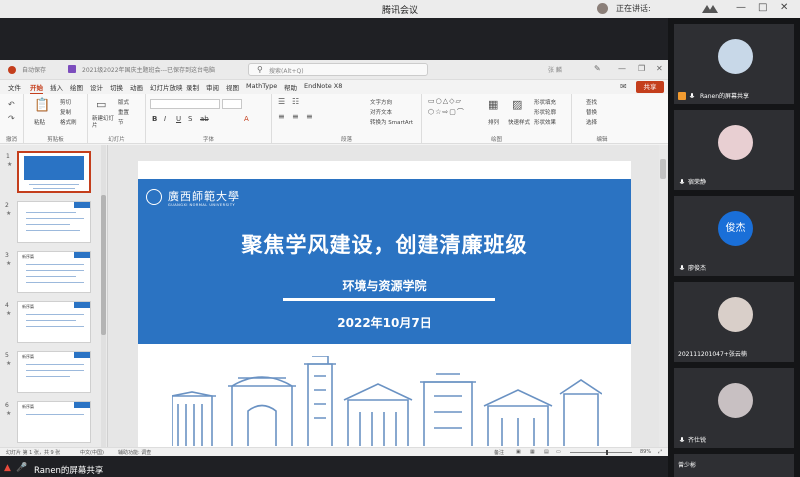  I want to click on slide-thumbnail-2: 2 ★, so click(48, 222).